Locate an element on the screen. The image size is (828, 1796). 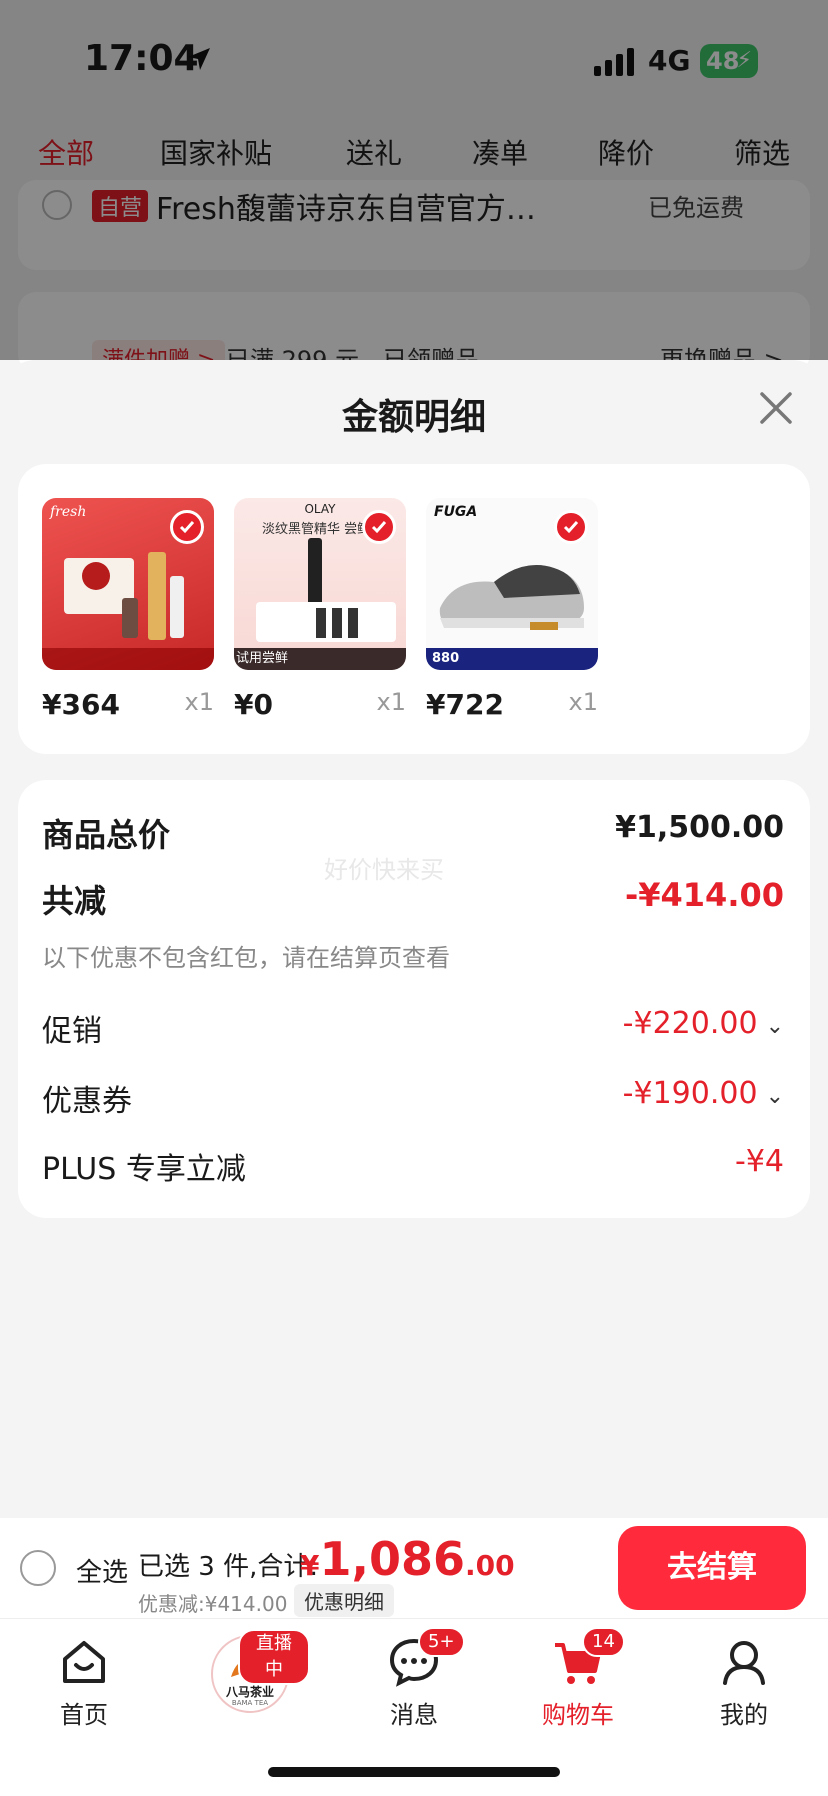
user-icon is located at coordinates (744, 1663).